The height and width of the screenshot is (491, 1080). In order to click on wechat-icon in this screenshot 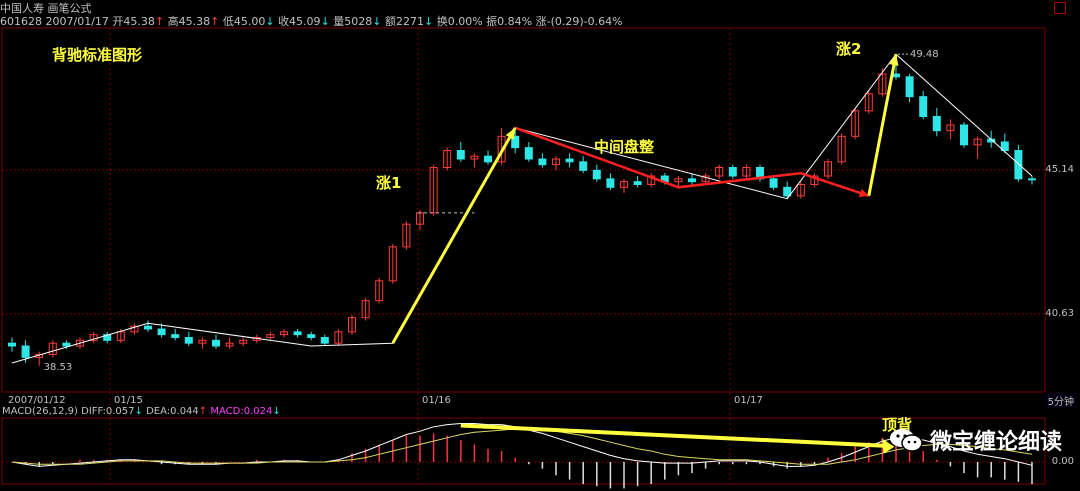, I will do `click(906, 440)`.